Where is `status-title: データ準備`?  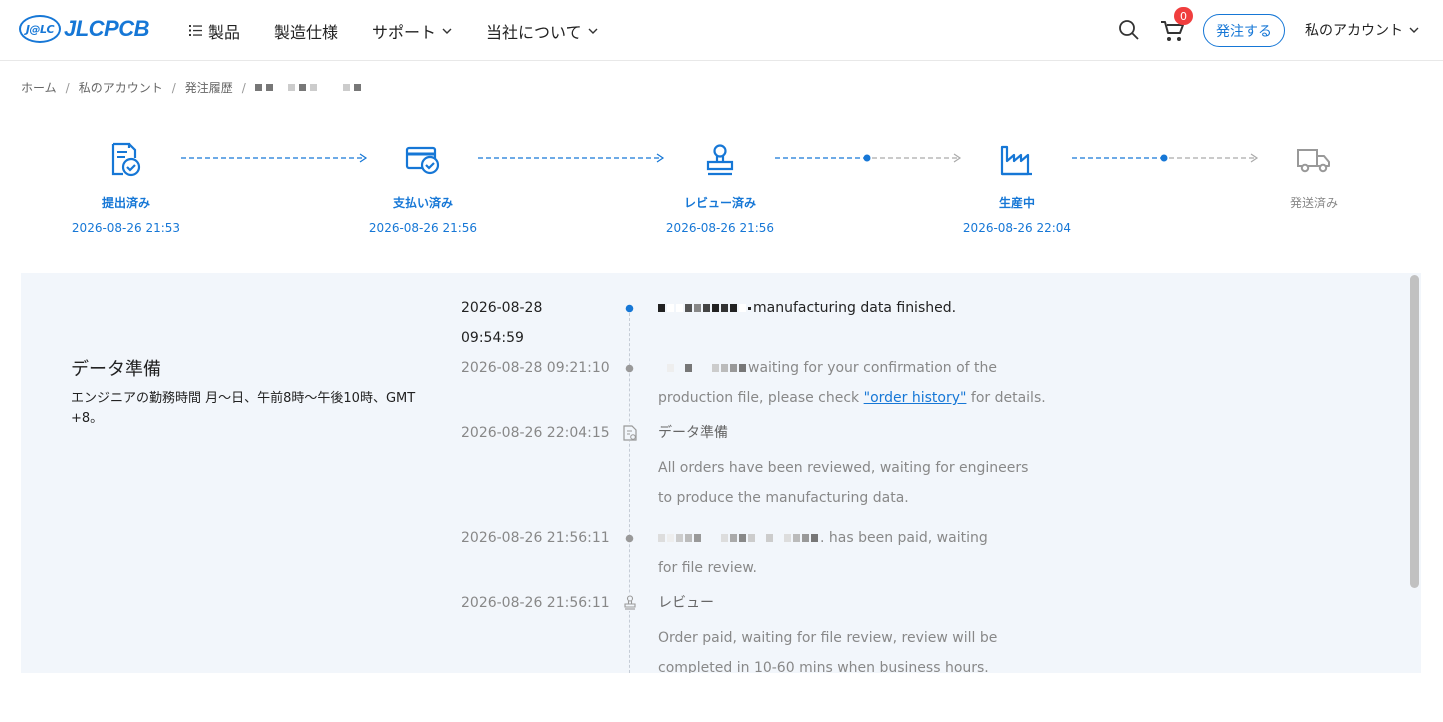
status-title: データ準備 is located at coordinates (116, 369).